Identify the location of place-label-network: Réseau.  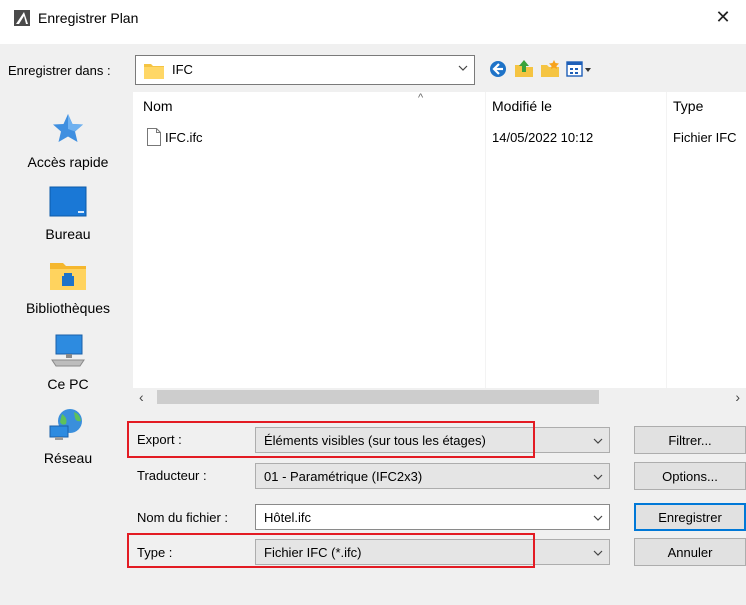
(68, 458).